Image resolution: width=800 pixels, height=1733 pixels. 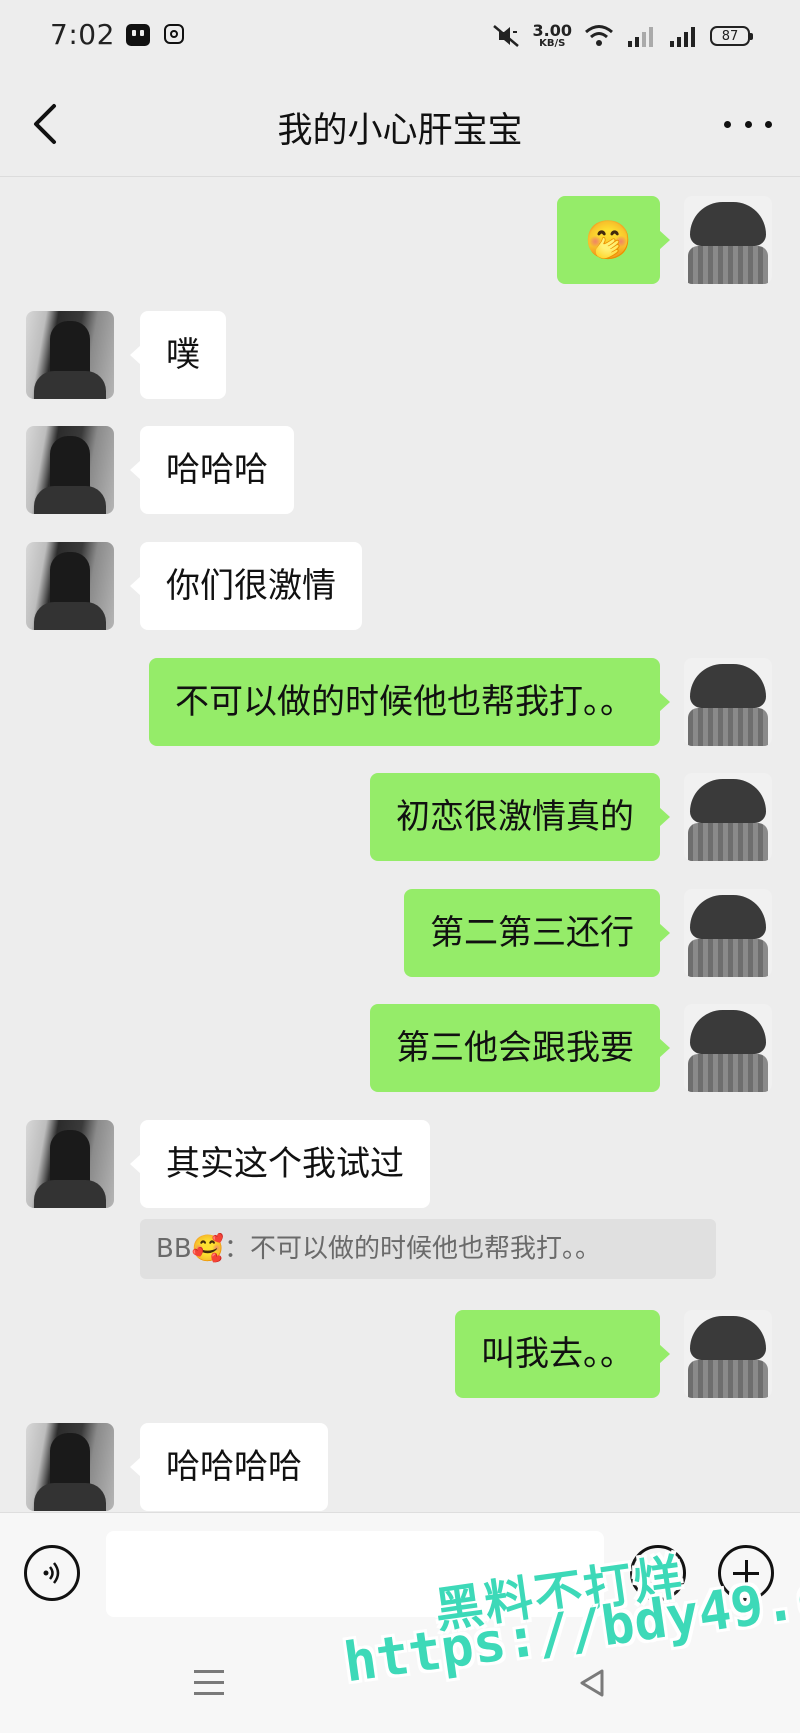 What do you see at coordinates (82, 34) in the screenshot?
I see `status-time: 7:02` at bounding box center [82, 34].